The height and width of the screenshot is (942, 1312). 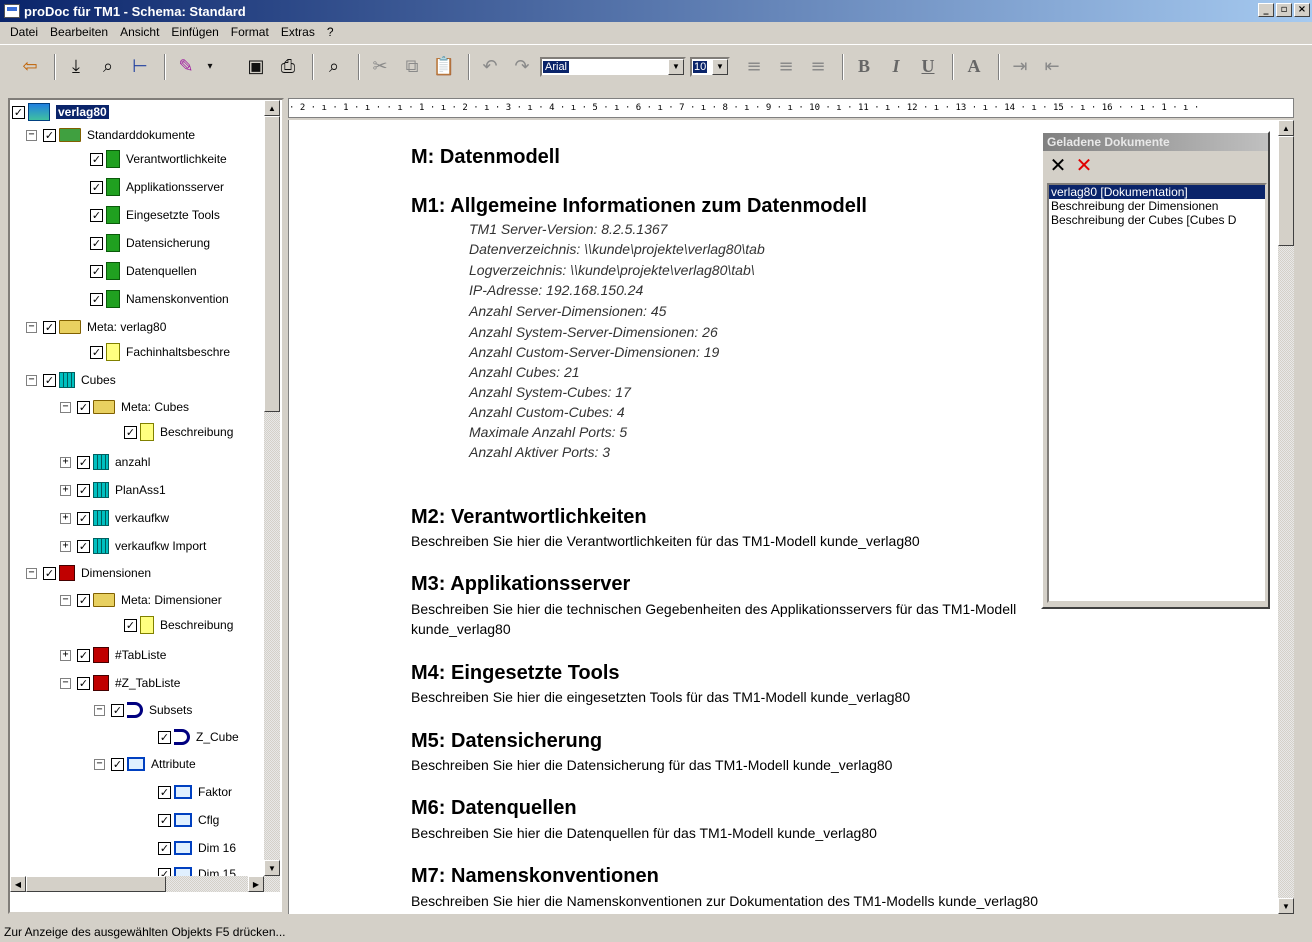 What do you see at coordinates (188, 820) in the screenshot?
I see `tree-node-attr: ✓ Cflg` at bounding box center [188, 820].